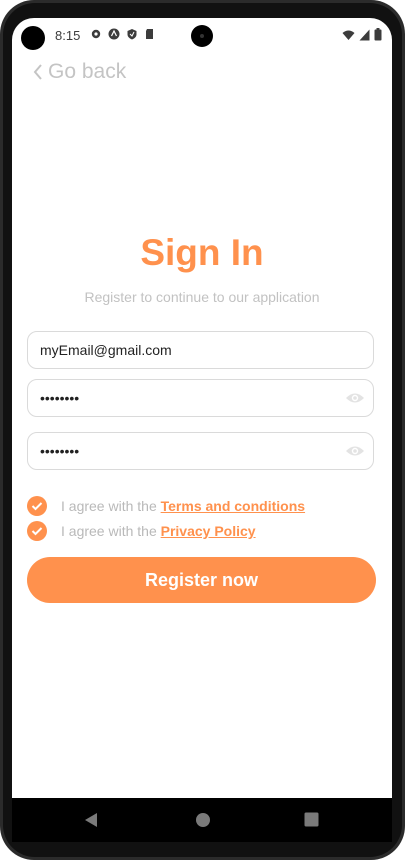 The image size is (405, 860). I want to click on password-input, so click(190, 398).